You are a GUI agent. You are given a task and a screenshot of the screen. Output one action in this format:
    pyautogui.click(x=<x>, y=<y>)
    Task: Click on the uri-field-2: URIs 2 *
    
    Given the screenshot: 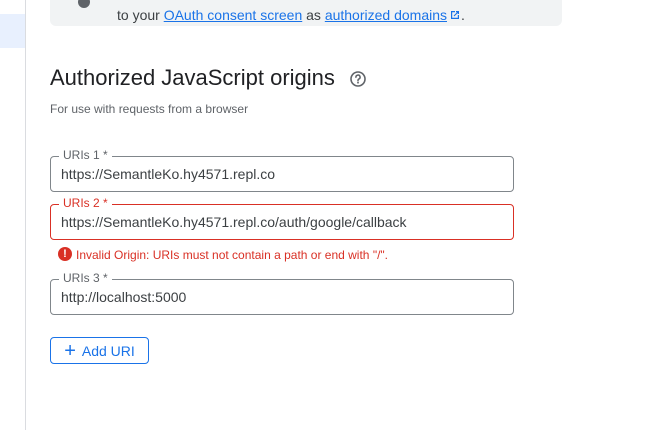 What is the action you would take?
    pyautogui.click(x=282, y=218)
    